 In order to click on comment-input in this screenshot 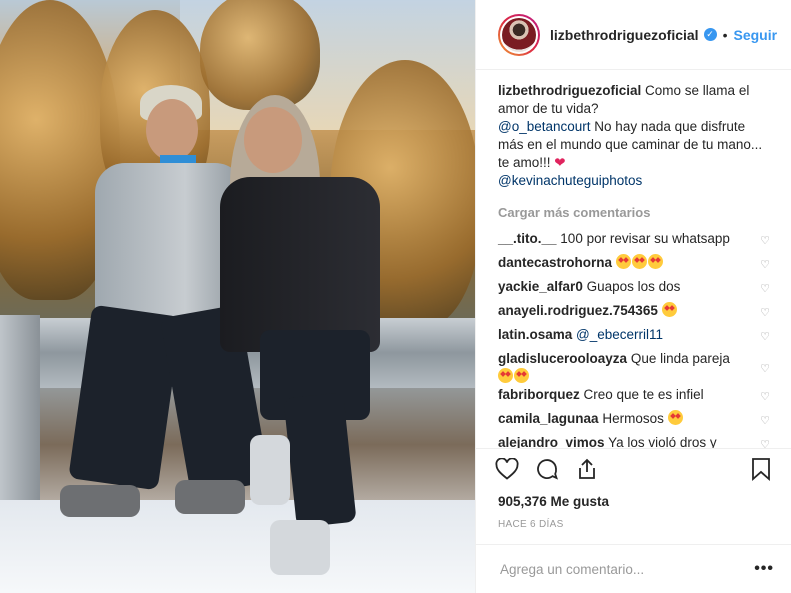, I will do `click(626, 569)`.